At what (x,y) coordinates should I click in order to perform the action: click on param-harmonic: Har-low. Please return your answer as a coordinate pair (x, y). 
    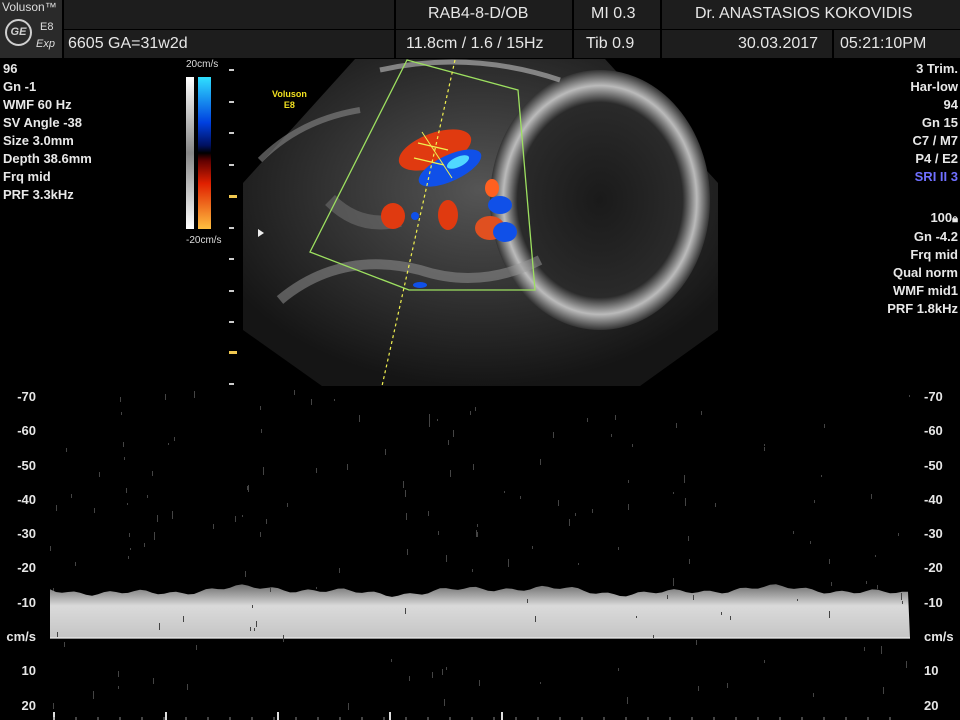
    Looking at the image, I should click on (934, 86).